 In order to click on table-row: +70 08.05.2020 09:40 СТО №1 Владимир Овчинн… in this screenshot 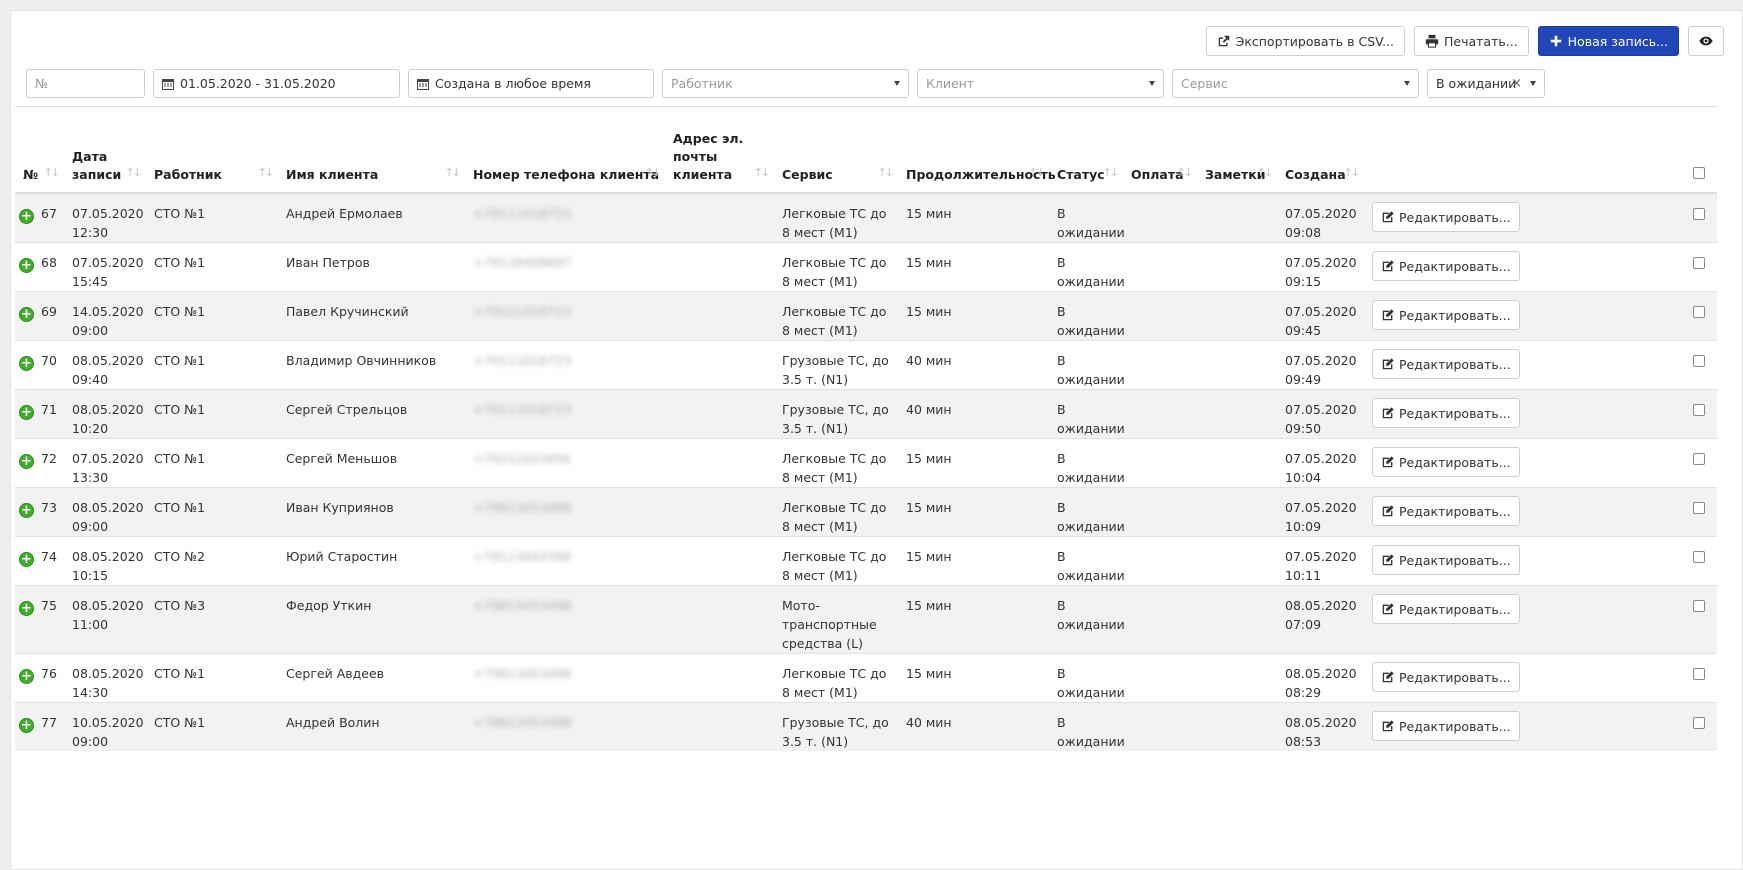, I will do `click(866, 365)`.